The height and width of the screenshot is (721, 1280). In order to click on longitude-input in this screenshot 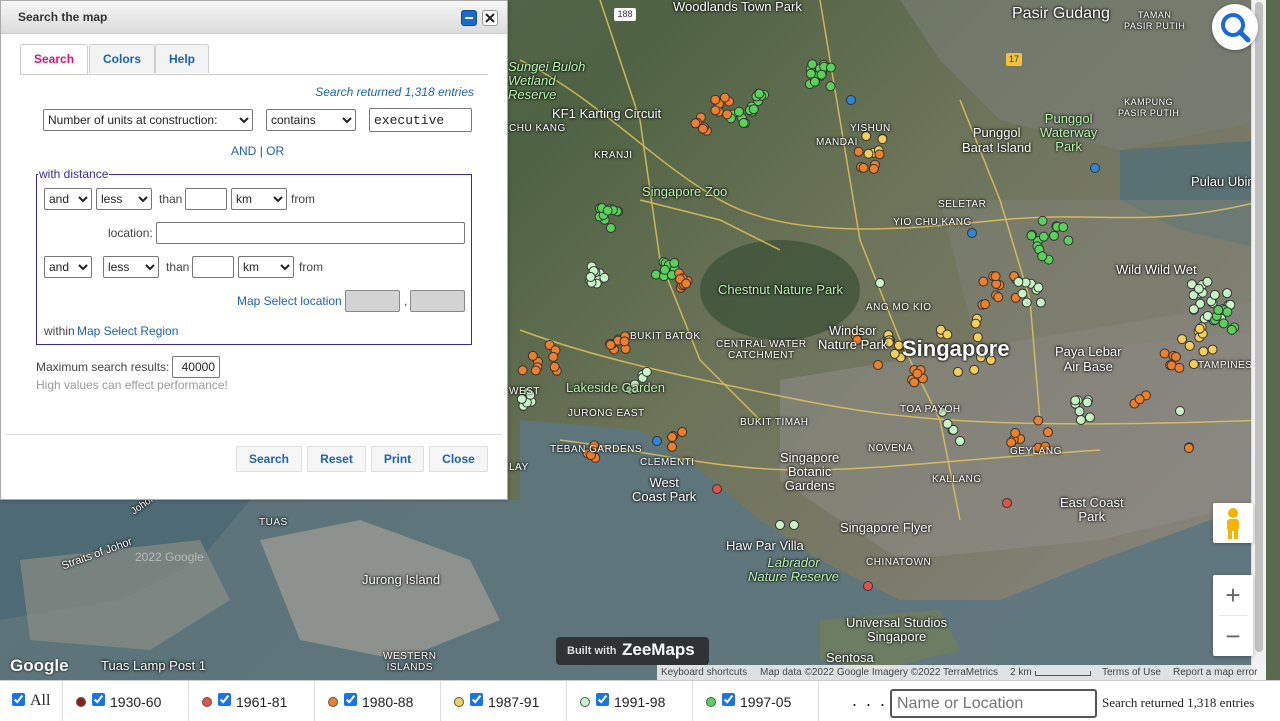, I will do `click(437, 301)`.